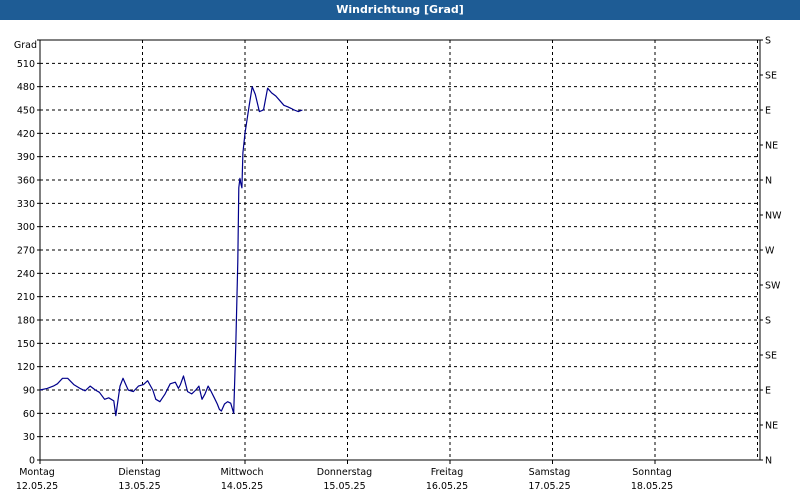  I want to click on y-tick-label: 420, so click(26, 134).